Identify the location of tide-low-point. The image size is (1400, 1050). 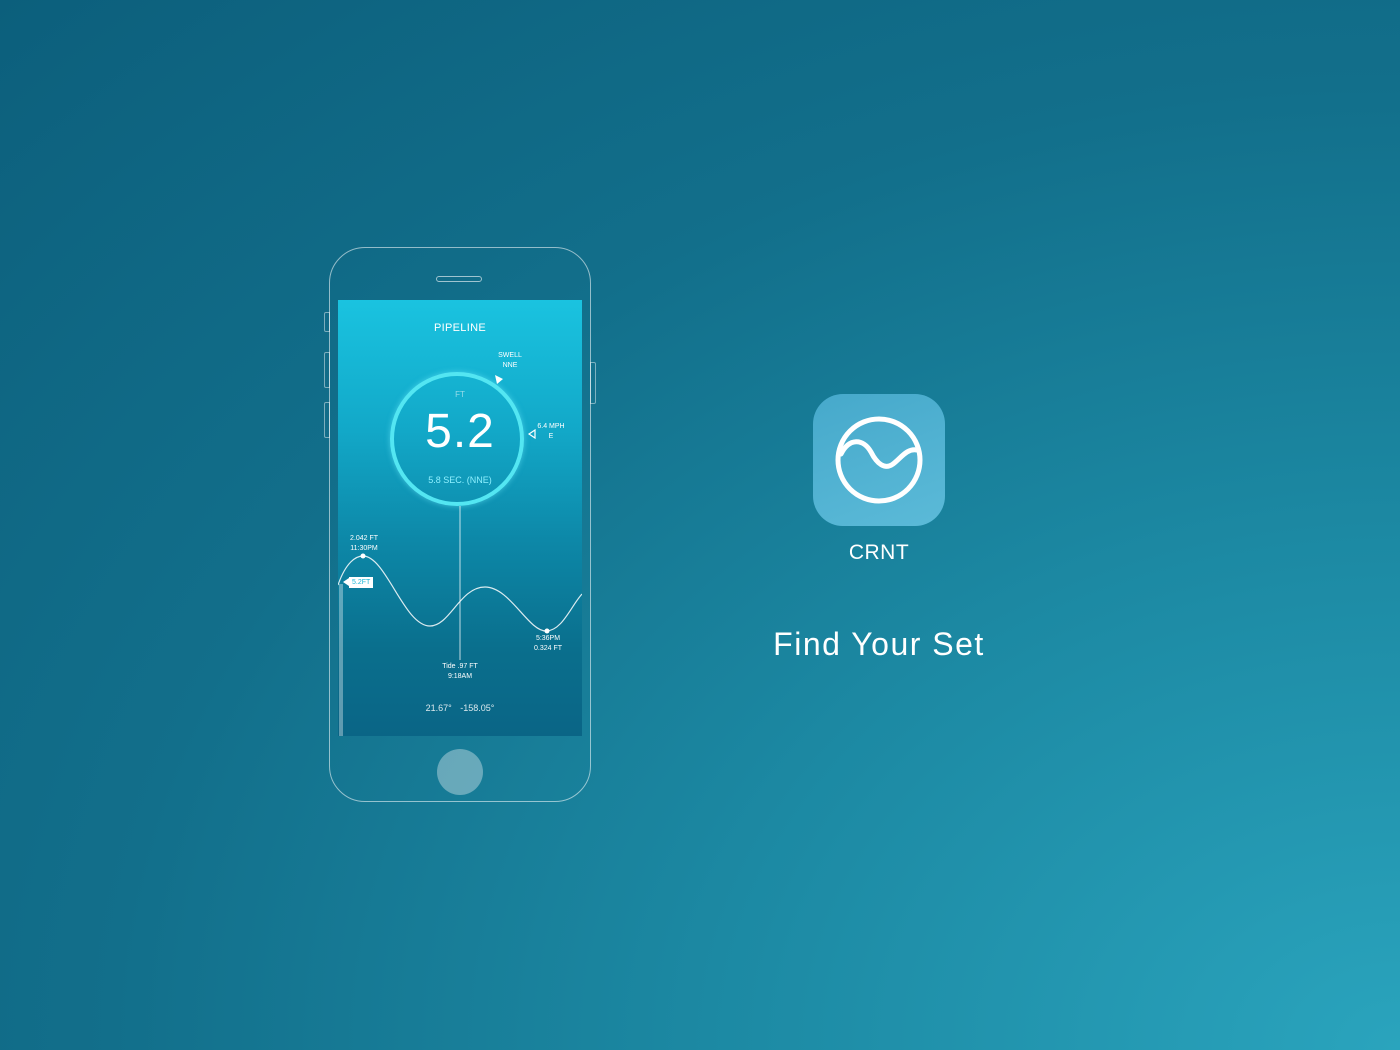
(547, 631).